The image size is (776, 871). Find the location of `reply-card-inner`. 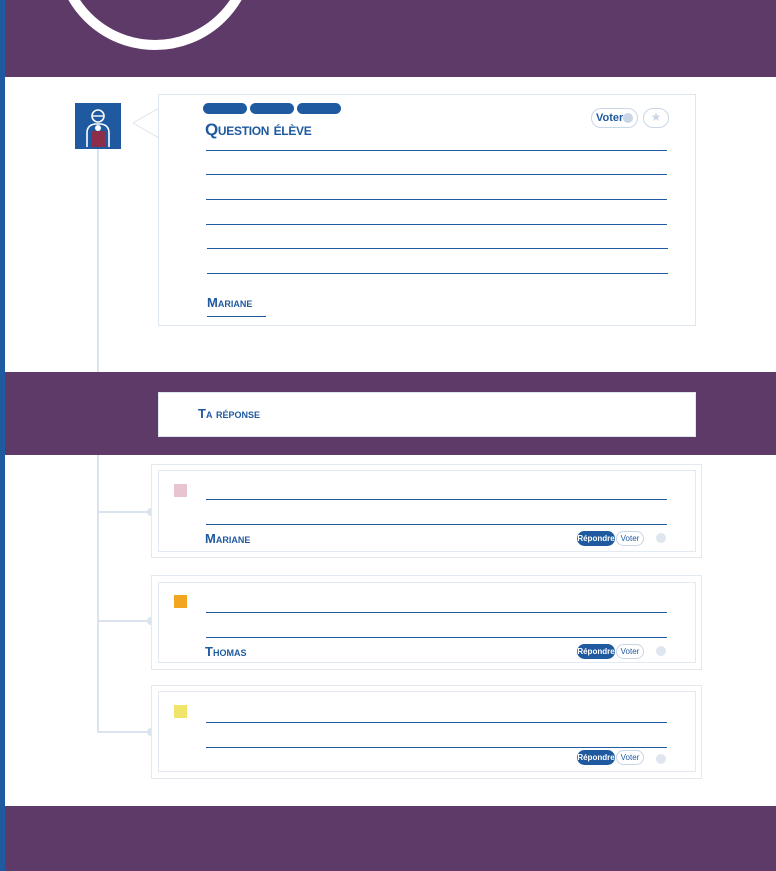

reply-card-inner is located at coordinates (427, 731).